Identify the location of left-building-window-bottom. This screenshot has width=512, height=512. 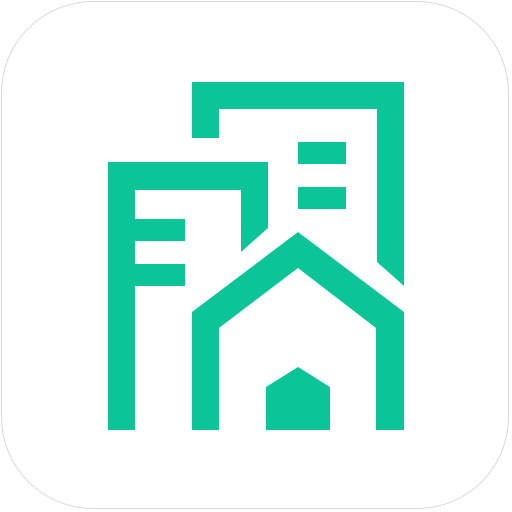
(160, 275).